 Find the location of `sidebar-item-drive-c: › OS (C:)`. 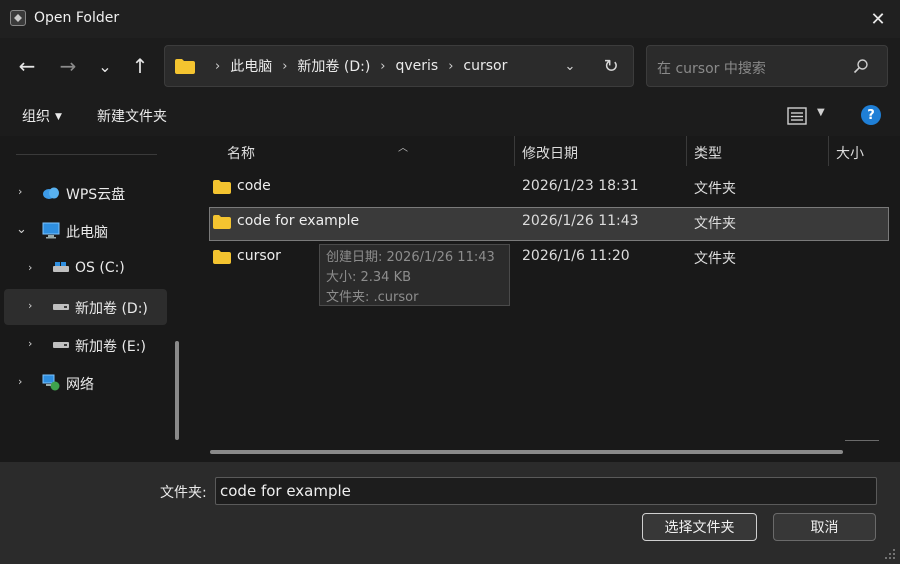

sidebar-item-drive-c: › OS (C:) is located at coordinates (85, 269).